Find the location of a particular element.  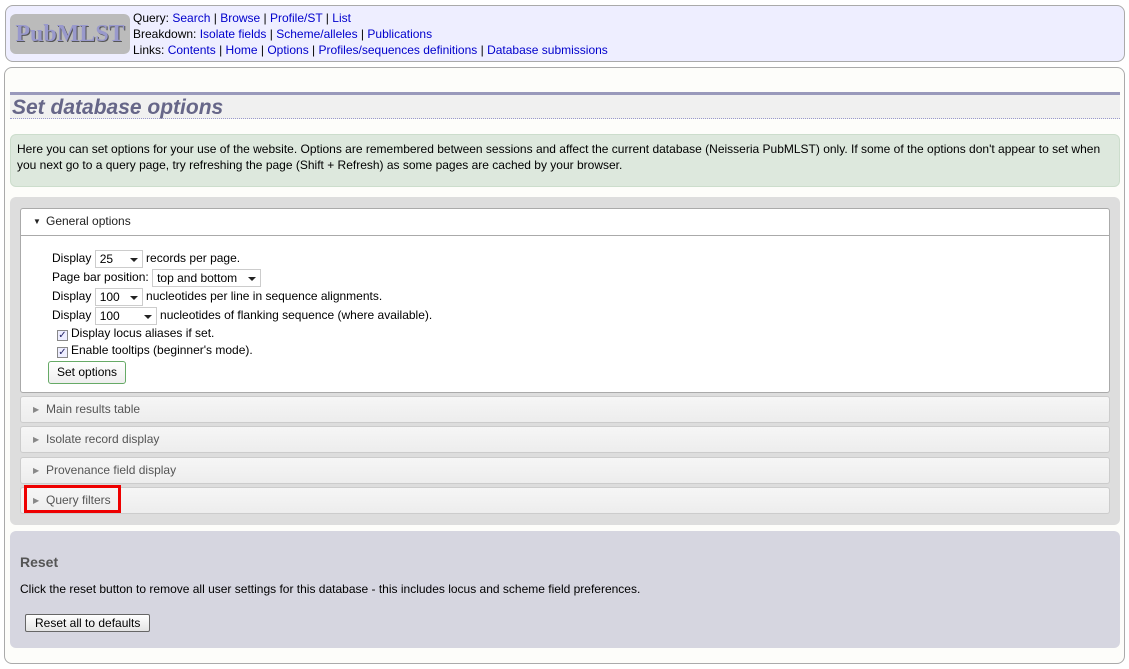

link-home: Home is located at coordinates (242, 50).